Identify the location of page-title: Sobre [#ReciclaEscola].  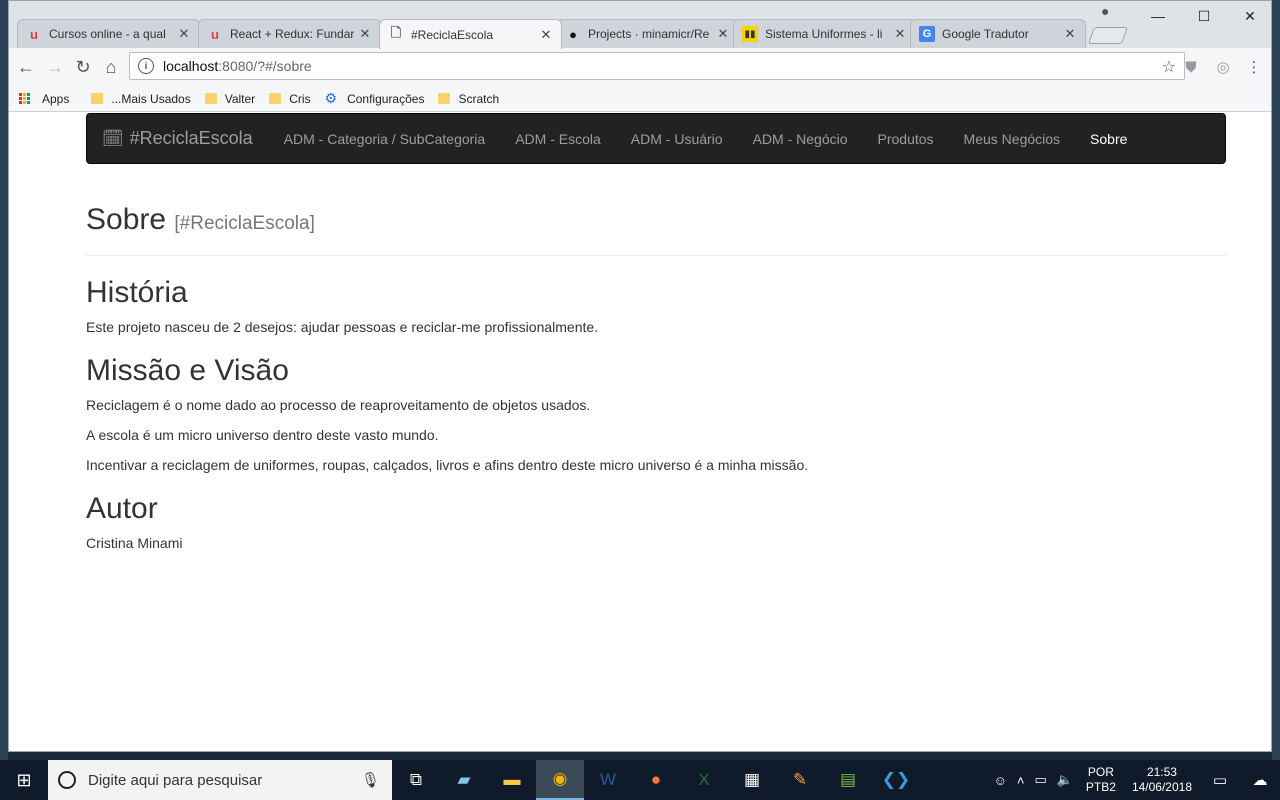
(656, 220).